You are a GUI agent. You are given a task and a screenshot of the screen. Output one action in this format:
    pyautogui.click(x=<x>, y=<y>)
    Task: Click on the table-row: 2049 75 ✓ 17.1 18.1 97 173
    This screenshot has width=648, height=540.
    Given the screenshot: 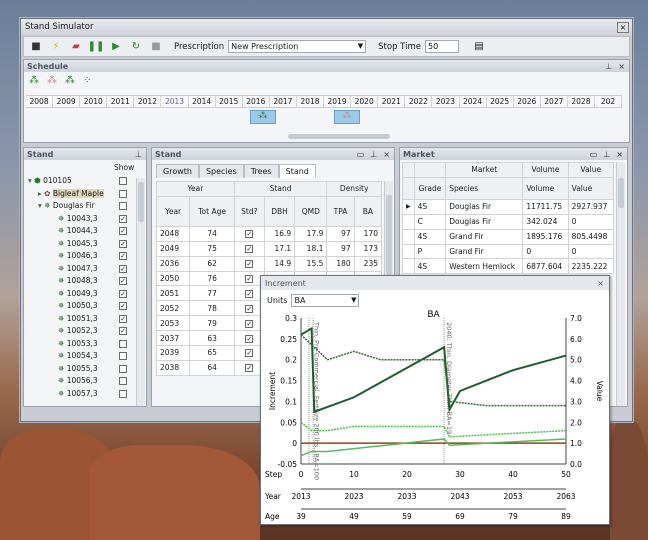 What is the action you would take?
    pyautogui.click(x=269, y=248)
    